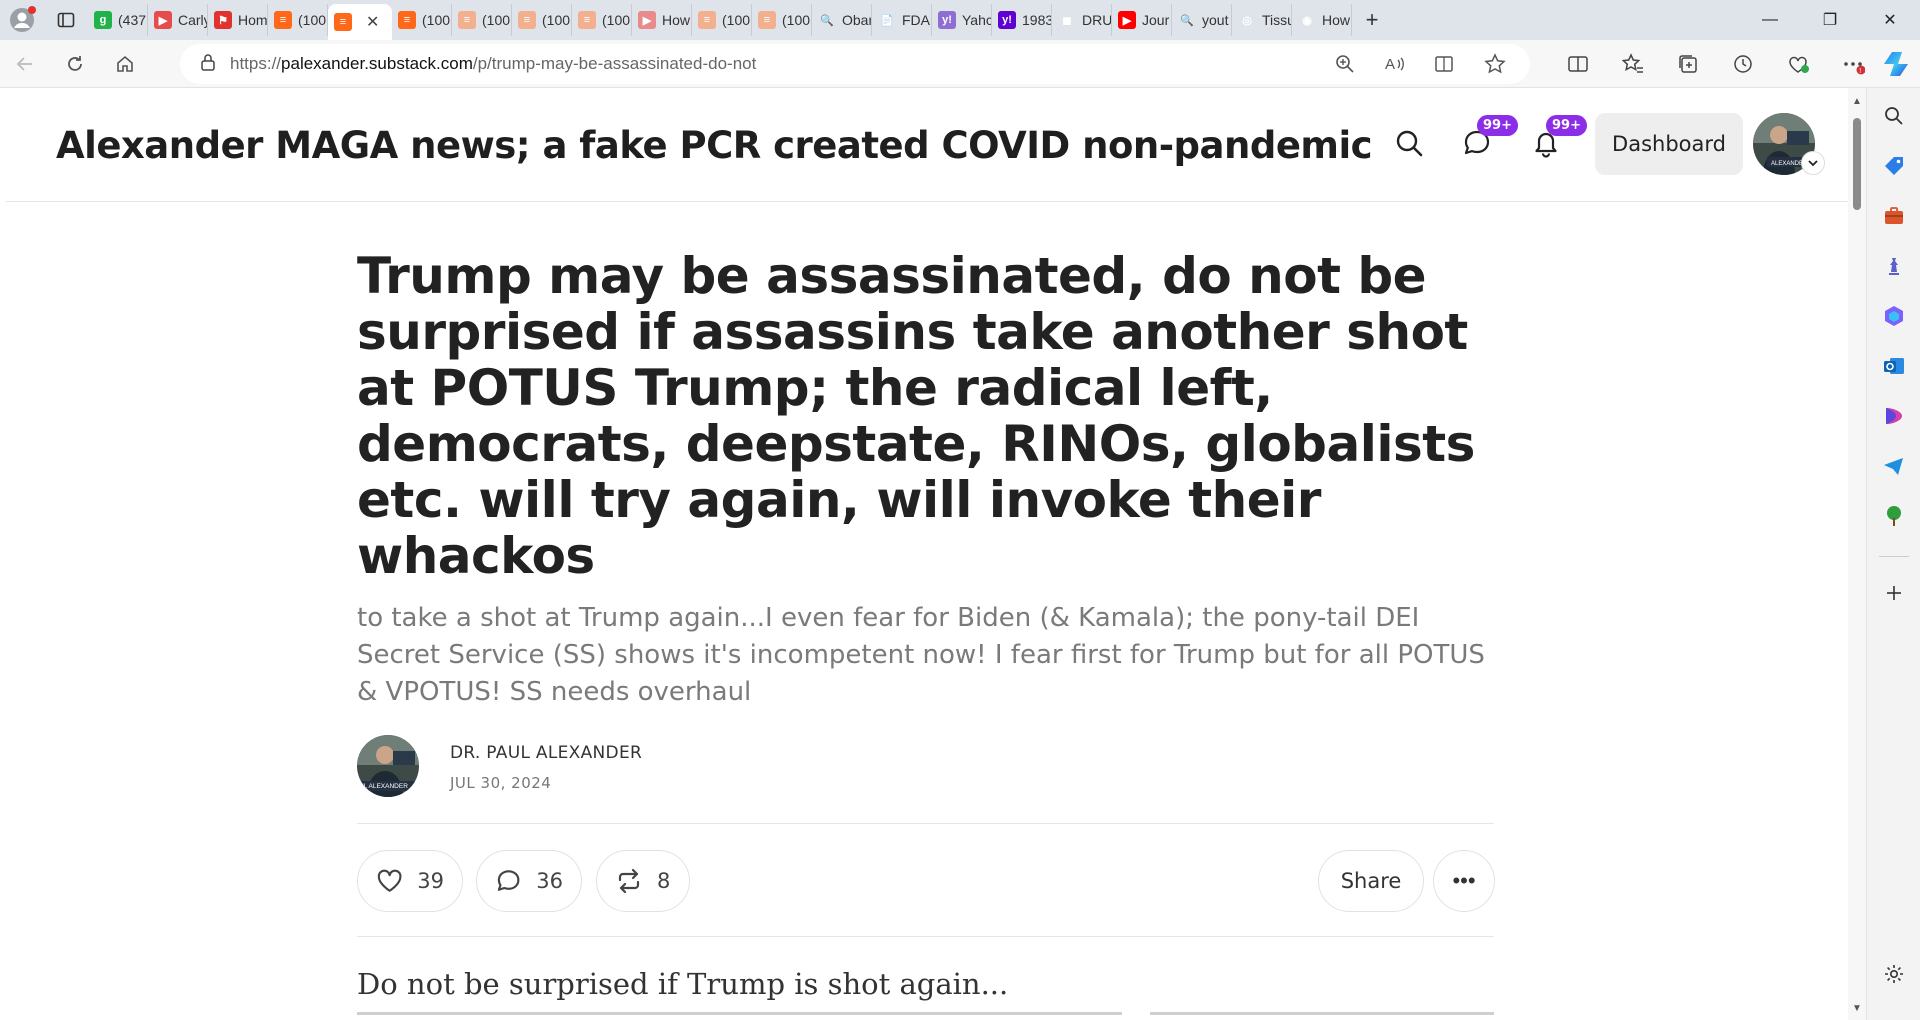  Describe the element at coordinates (1445, 64) in the screenshot. I see `immersive-reader-icon` at that location.